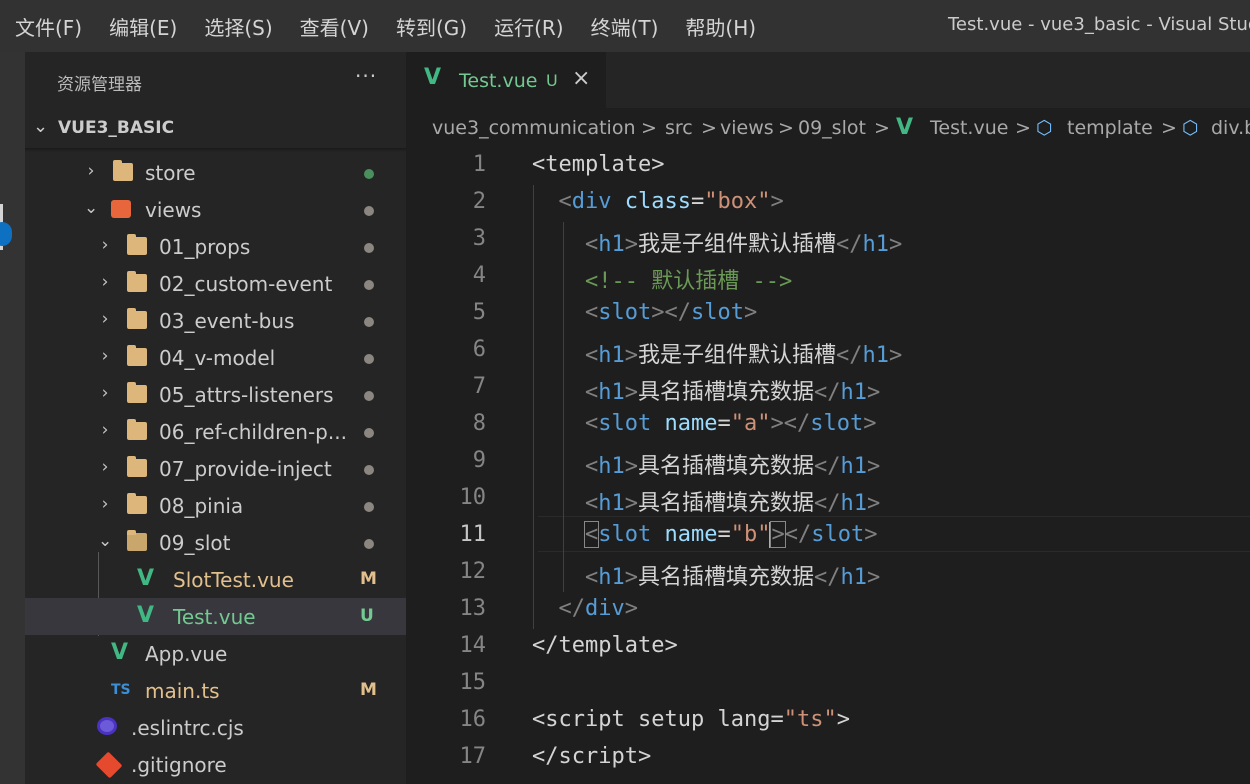 The width and height of the screenshot is (1250, 784). What do you see at coordinates (747, 128) in the screenshot?
I see `breadcrumb-item: views` at bounding box center [747, 128].